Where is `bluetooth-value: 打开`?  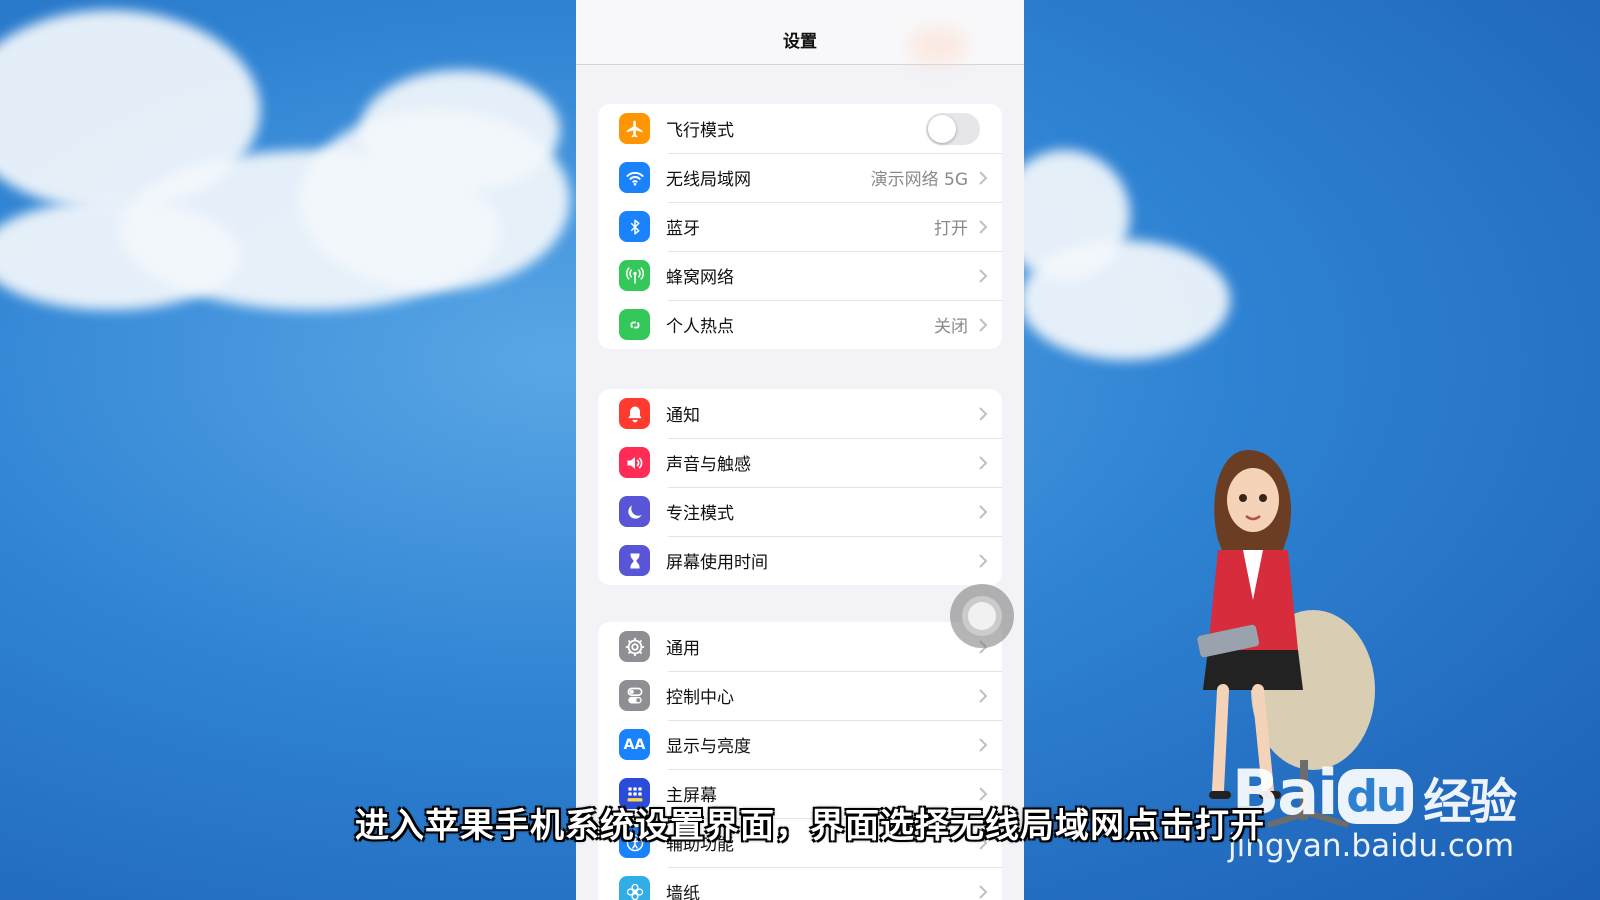
bluetooth-value: 打开 is located at coordinates (951, 229).